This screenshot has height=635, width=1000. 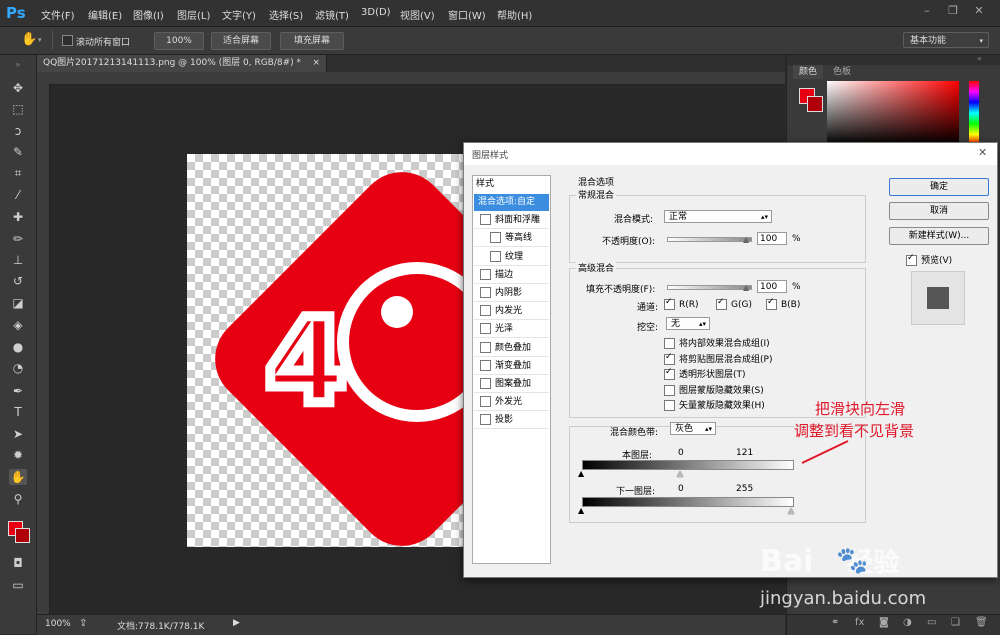 What do you see at coordinates (929, 259) in the screenshot?
I see `preview-toggle: 预览(V)` at bounding box center [929, 259].